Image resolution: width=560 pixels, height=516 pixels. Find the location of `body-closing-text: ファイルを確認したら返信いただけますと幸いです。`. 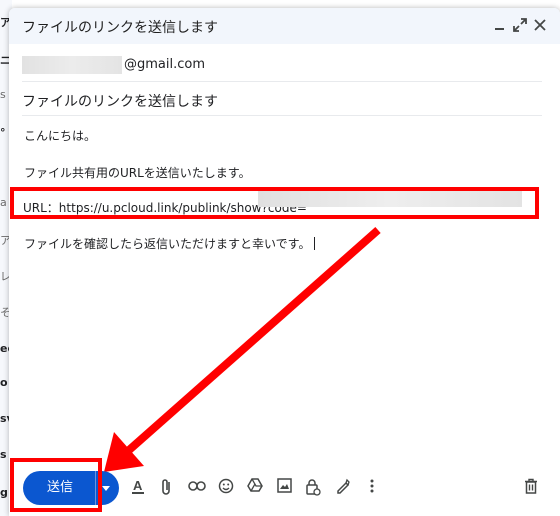

body-closing-text: ファイルを確認したら返信いただけますと幸いです。 is located at coordinates (167, 244).